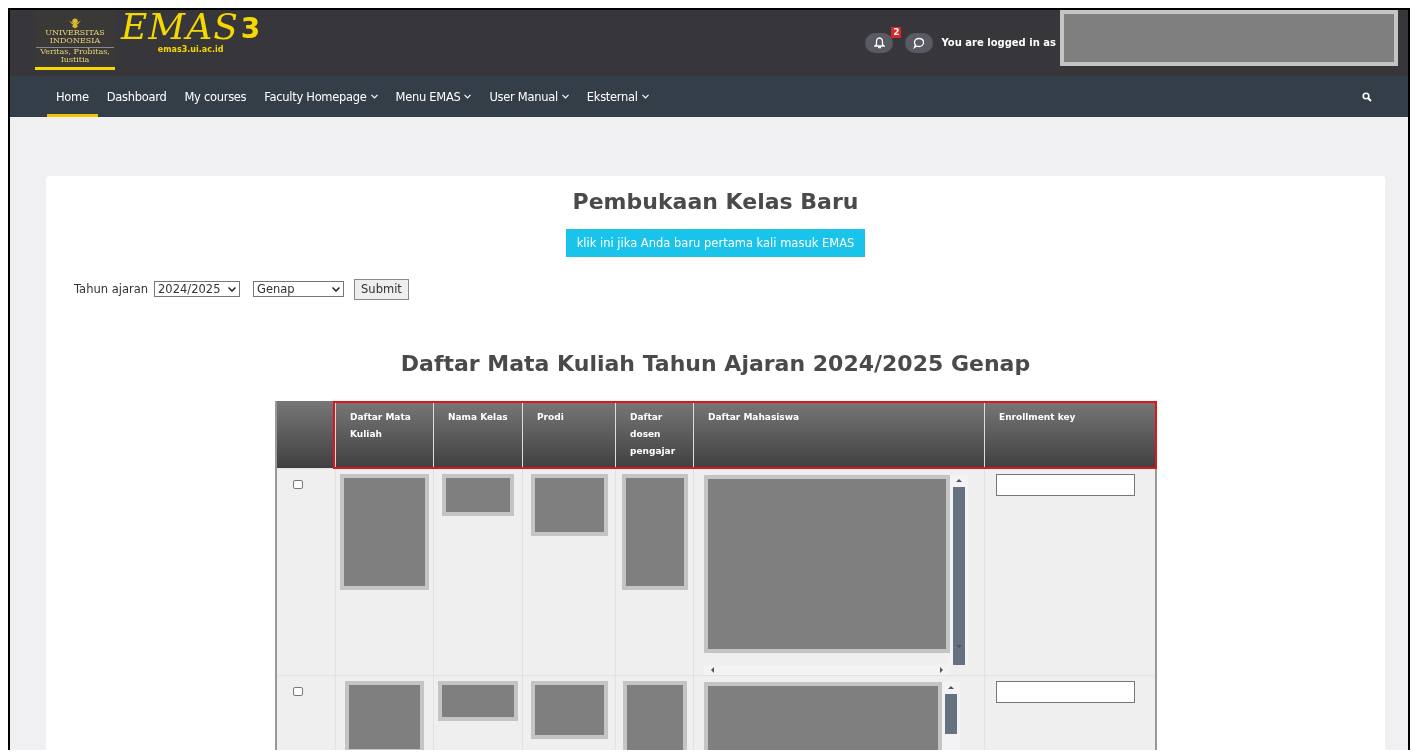 Image resolution: width=1413 pixels, height=752 pixels. Describe the element at coordinates (1070, 434) in the screenshot. I see `column-header: Enrollment key` at that location.